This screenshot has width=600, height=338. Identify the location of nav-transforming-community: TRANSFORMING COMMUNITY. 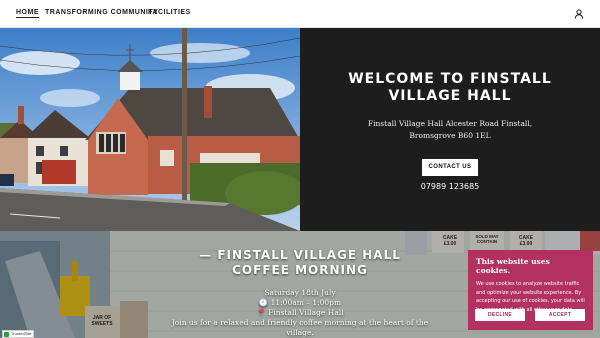
(101, 12).